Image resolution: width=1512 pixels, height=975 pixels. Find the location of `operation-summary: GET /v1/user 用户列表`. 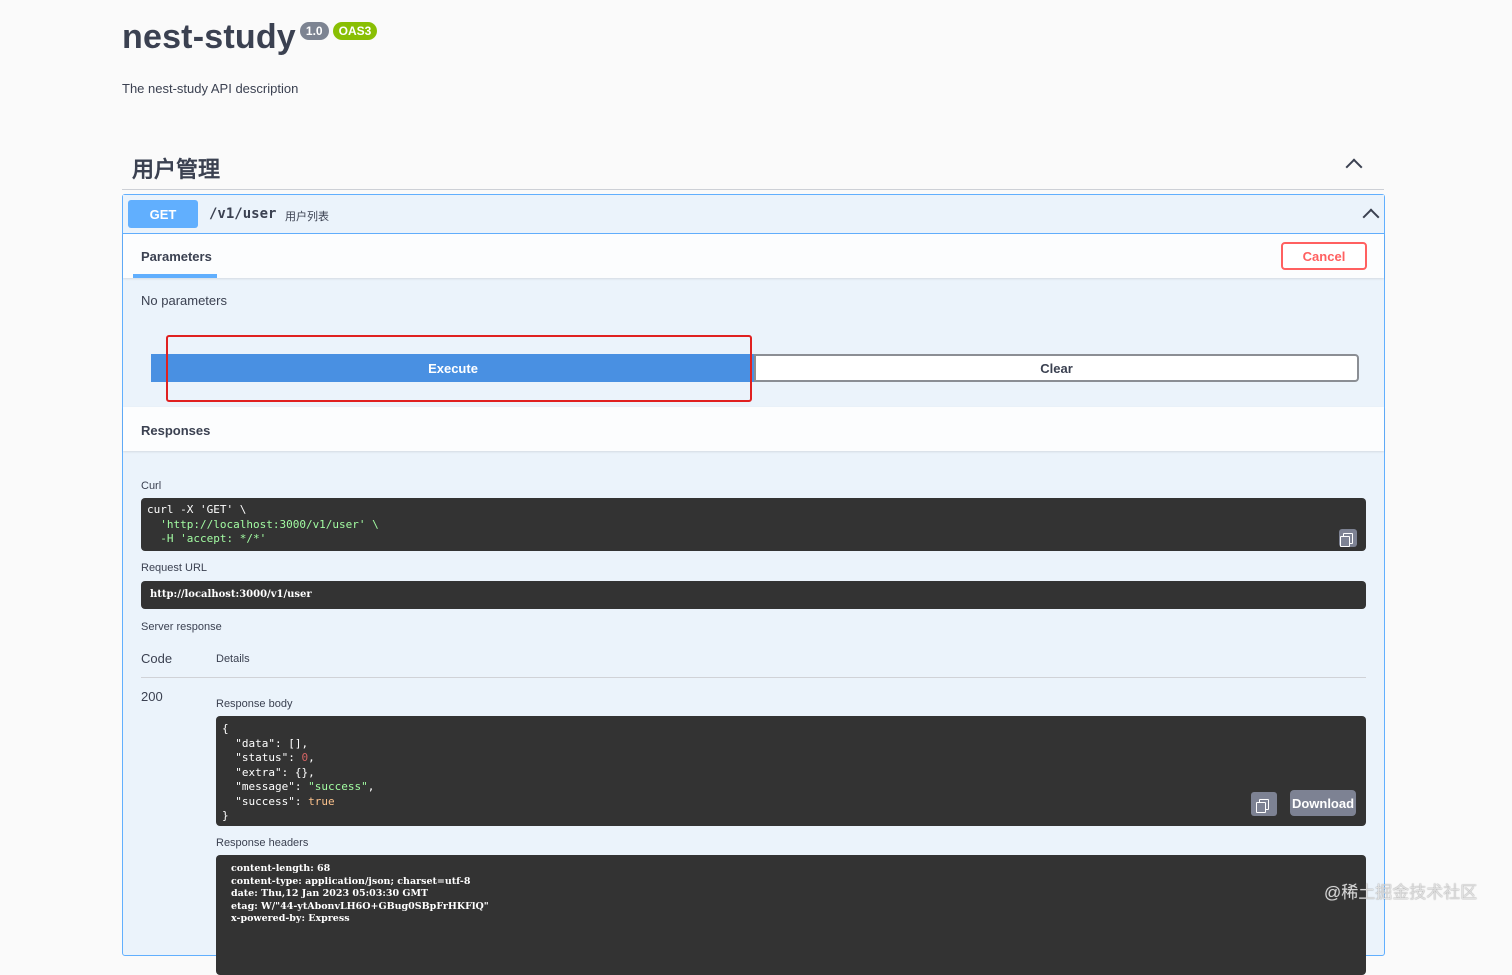

operation-summary: GET /v1/user 用户列表 is located at coordinates (753, 214).